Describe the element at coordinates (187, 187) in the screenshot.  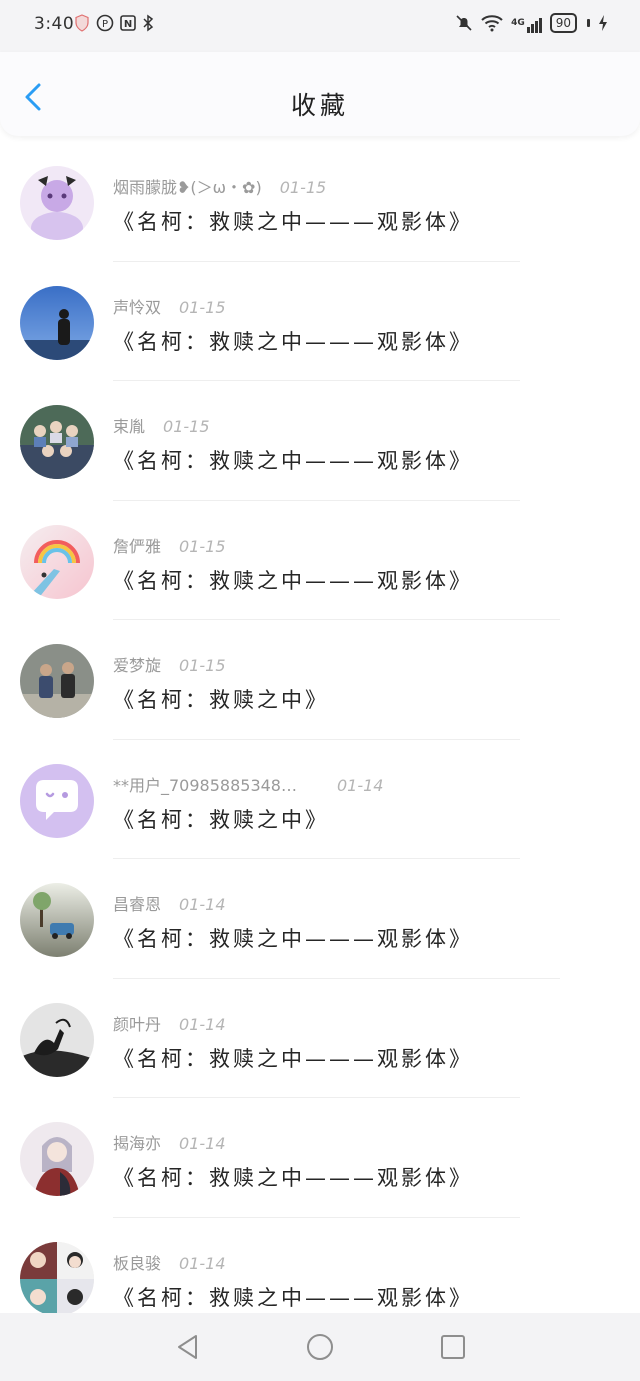
I see `username: 烟雨朦胧❥(＞ω・✿)` at that location.